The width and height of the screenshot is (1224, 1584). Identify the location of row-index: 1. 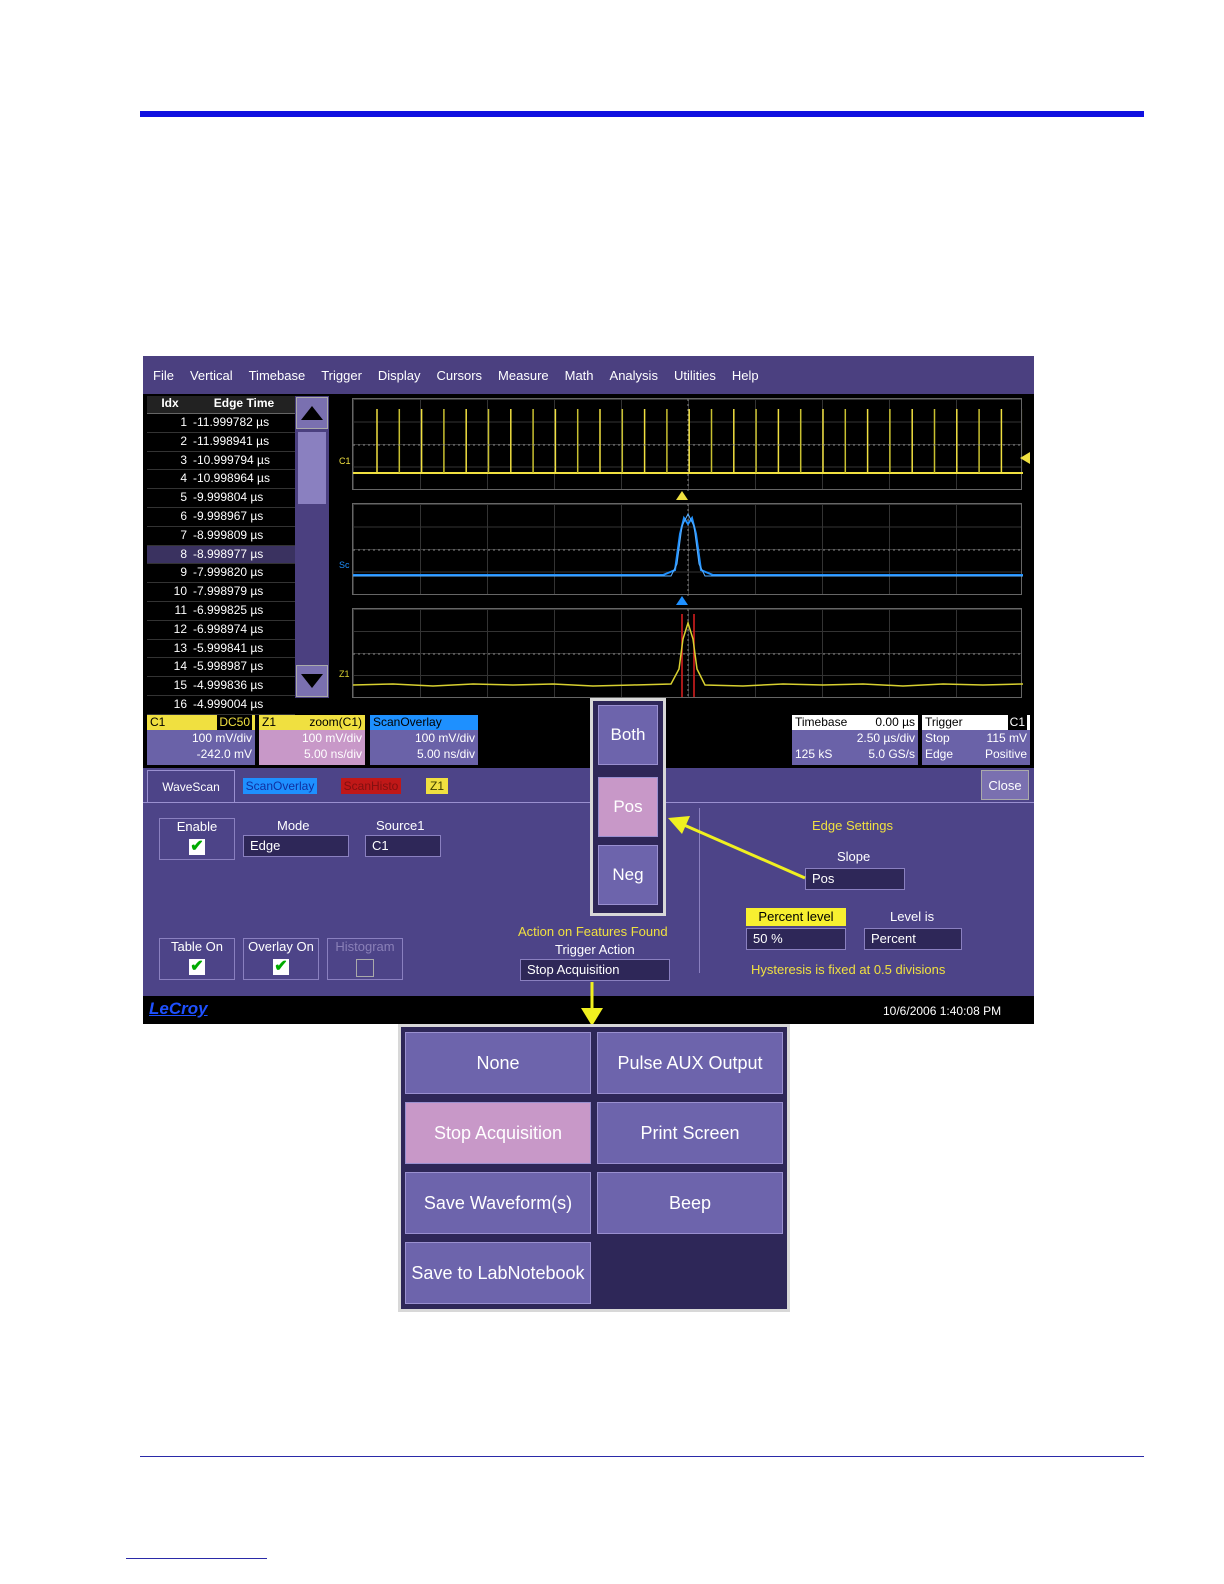
(183, 422).